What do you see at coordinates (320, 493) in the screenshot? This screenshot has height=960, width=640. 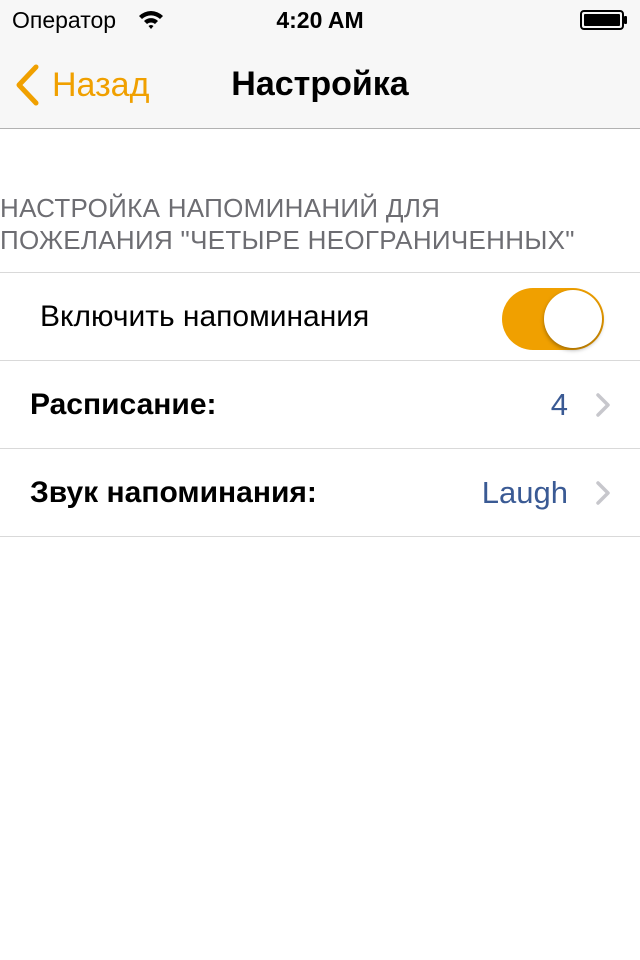 I see `sound-row: Звук напоминания: Laugh` at bounding box center [320, 493].